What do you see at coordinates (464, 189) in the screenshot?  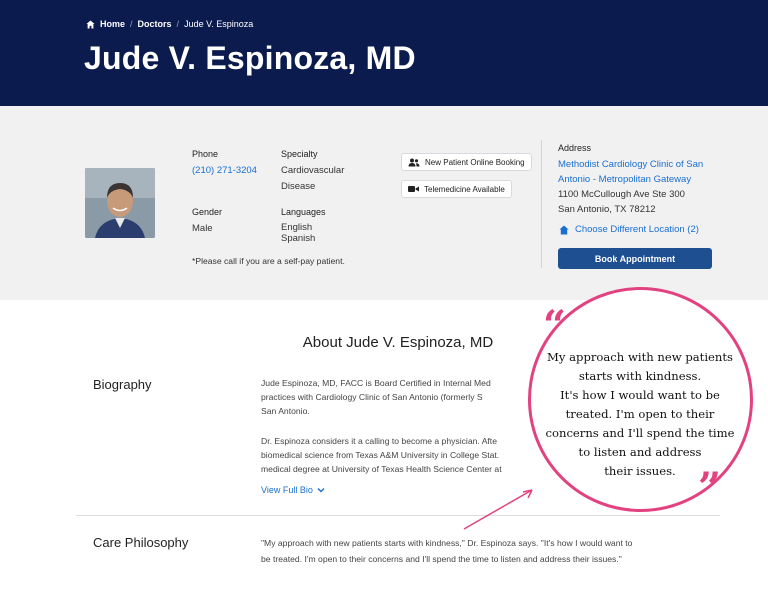 I see `telemedicine-label: Telemedicine Available` at bounding box center [464, 189].